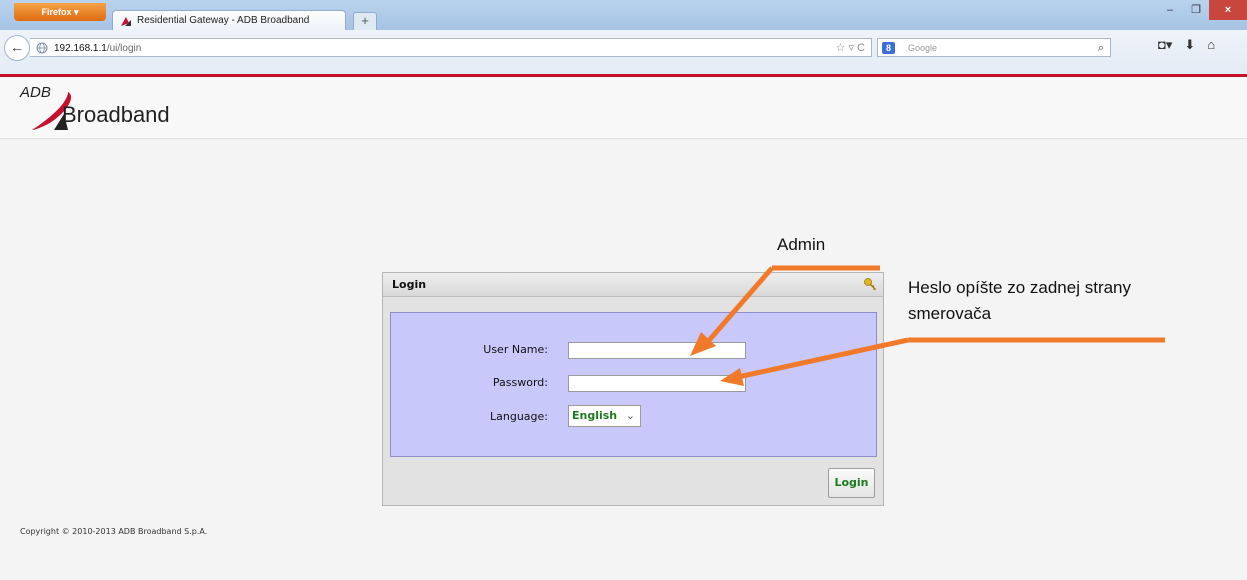 The image size is (1247, 580). I want to click on annotation-arrows, so click(927, 325).